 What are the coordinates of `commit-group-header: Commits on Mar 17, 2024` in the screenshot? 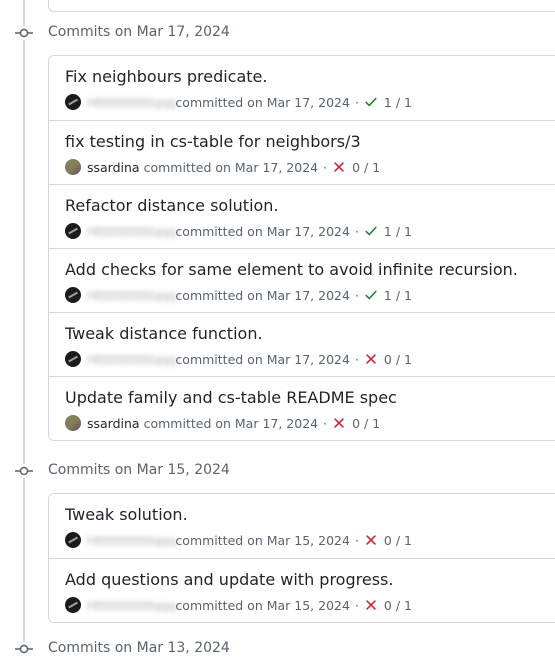 It's located at (277, 33).